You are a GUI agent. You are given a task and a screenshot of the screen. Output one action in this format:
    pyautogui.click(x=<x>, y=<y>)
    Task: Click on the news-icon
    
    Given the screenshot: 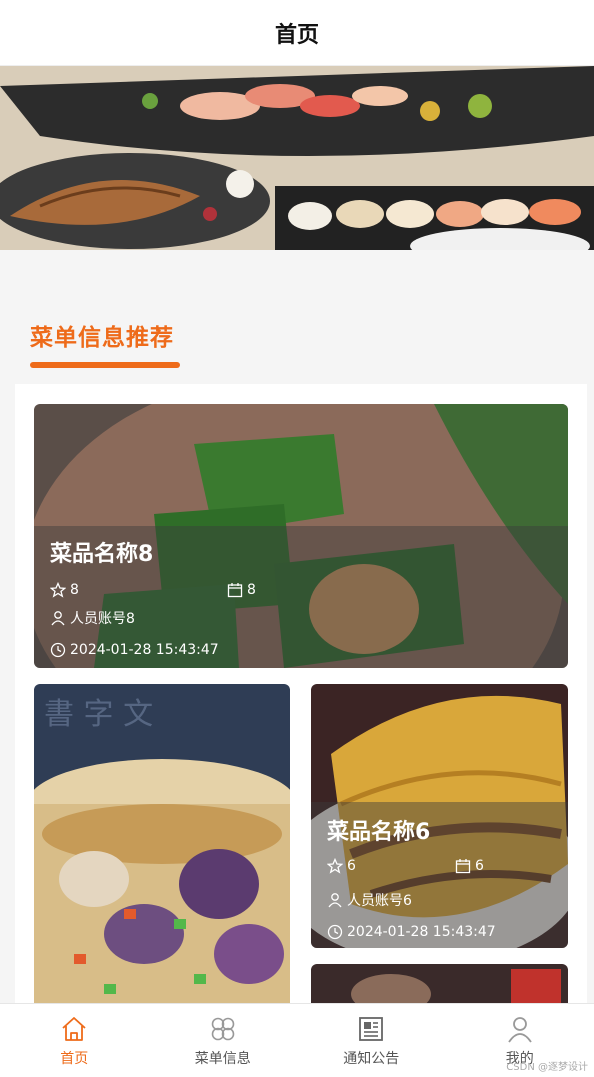 What is the action you would take?
    pyautogui.click(x=371, y=1029)
    